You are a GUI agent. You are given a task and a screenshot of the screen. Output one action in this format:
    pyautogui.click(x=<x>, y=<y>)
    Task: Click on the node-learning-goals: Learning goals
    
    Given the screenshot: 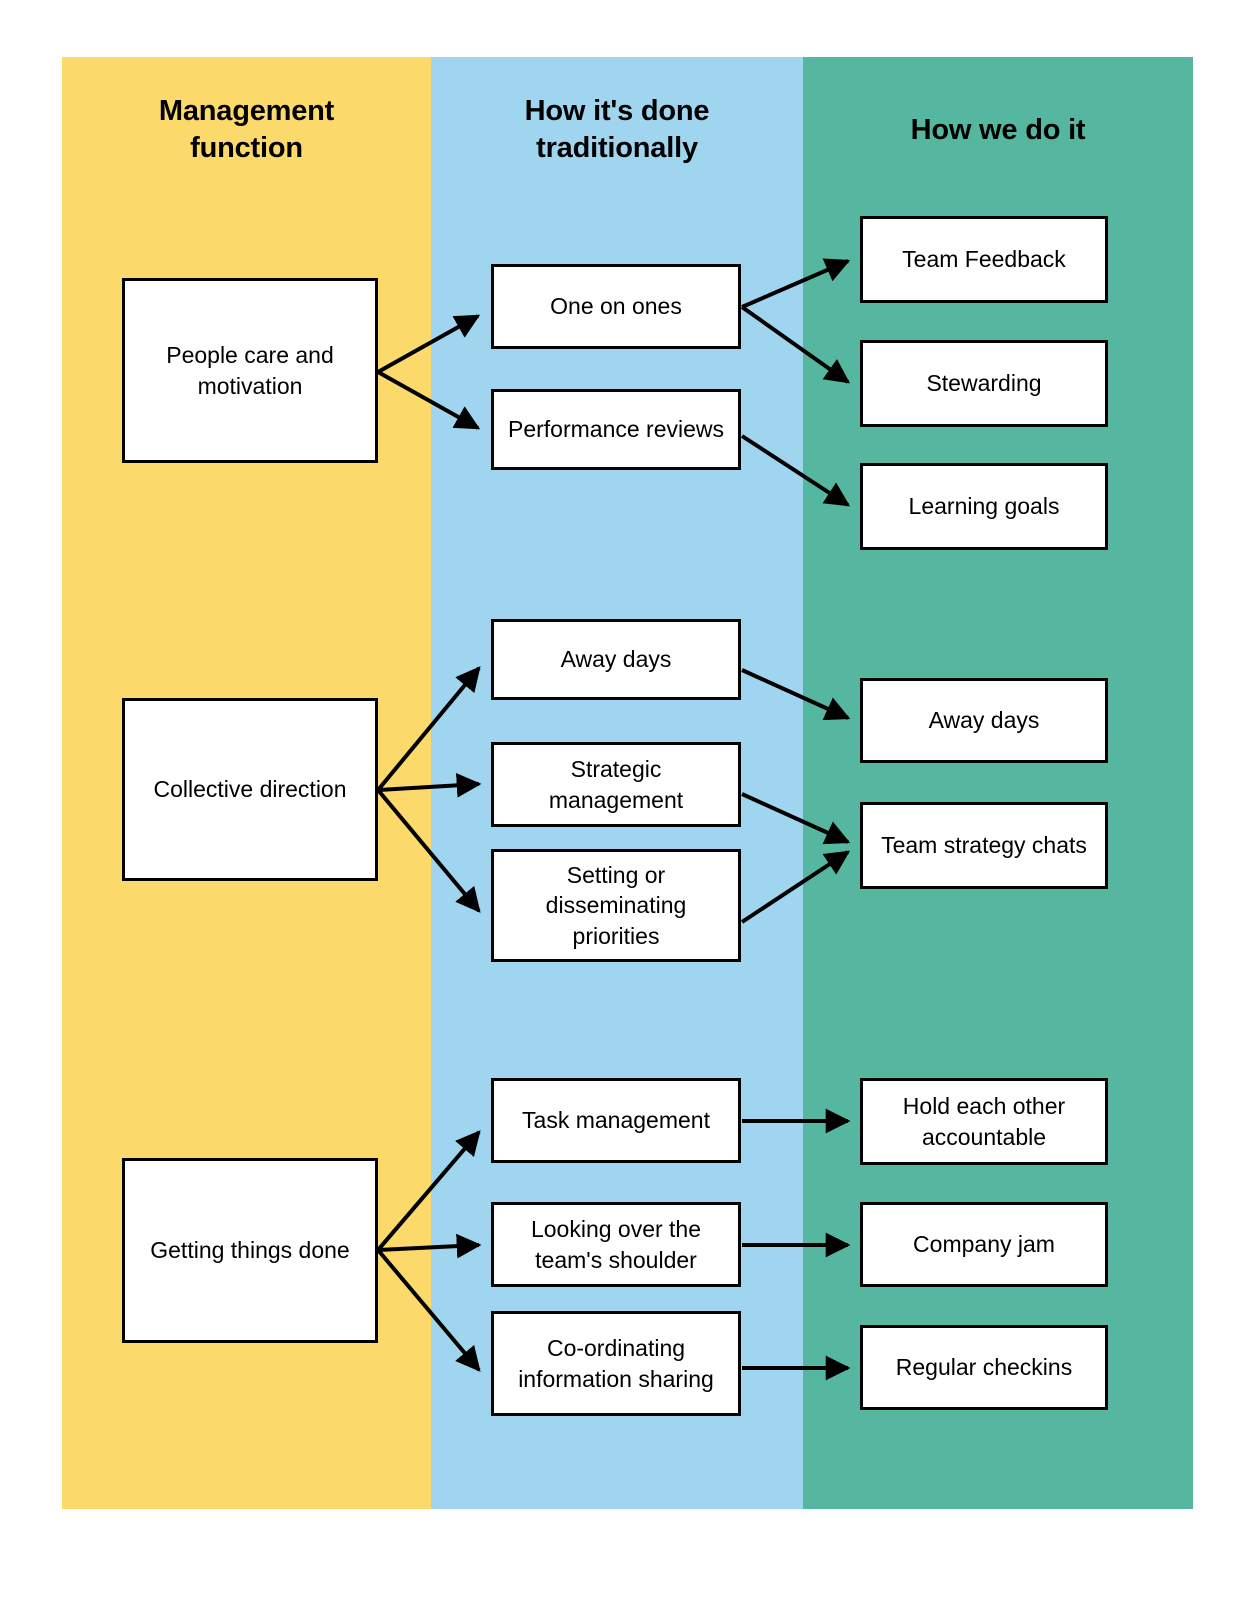 What is the action you would take?
    pyautogui.click(x=984, y=506)
    